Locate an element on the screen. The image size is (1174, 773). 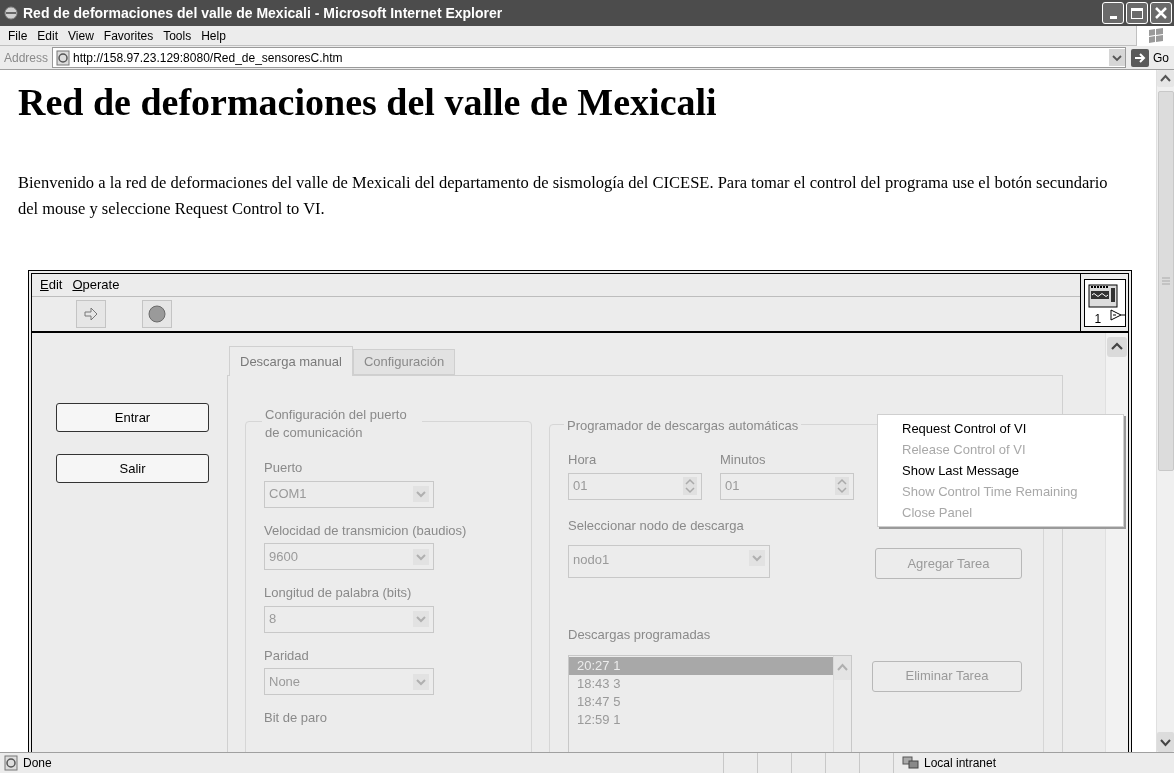
panel-menu-item: Operate is located at coordinates (96, 285).